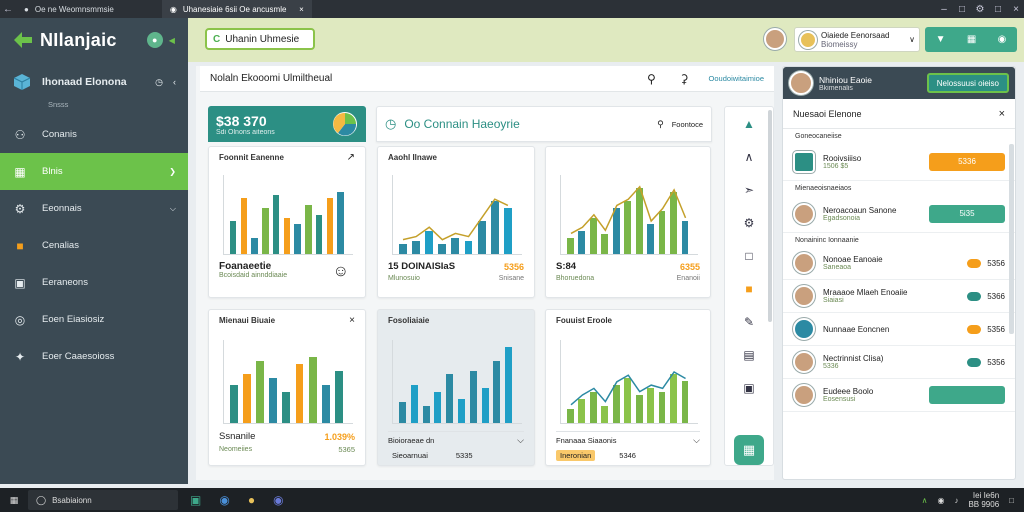  What do you see at coordinates (287, 124) in the screenshot?
I see `hero-tile: $38 370 Sdi Olnons aiteons` at bounding box center [287, 124].